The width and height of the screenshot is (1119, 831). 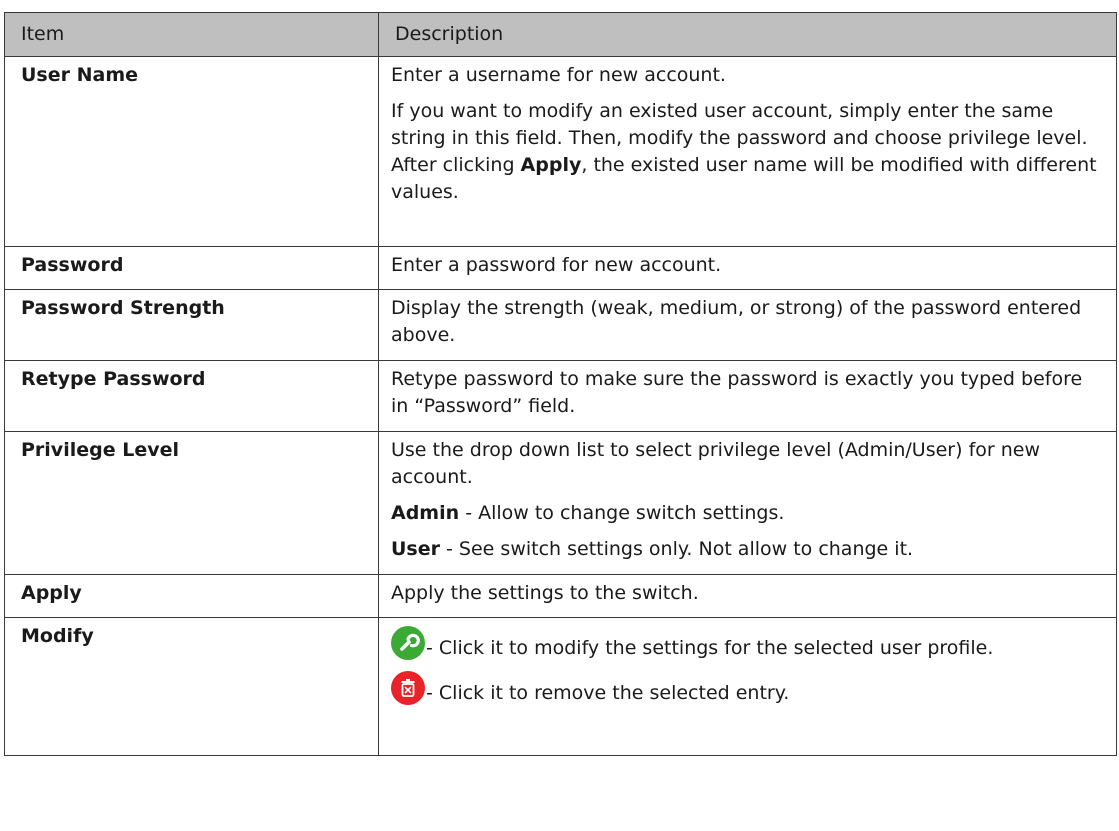 What do you see at coordinates (747, 268) in the screenshot?
I see `description-cell: Enter a password for new account.` at bounding box center [747, 268].